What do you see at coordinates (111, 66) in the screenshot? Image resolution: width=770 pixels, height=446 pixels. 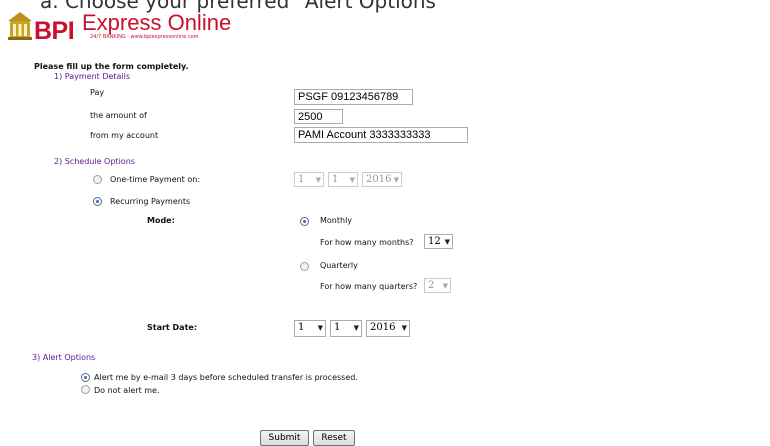 I see `form-instruction: Please fill up the form completely.` at bounding box center [111, 66].